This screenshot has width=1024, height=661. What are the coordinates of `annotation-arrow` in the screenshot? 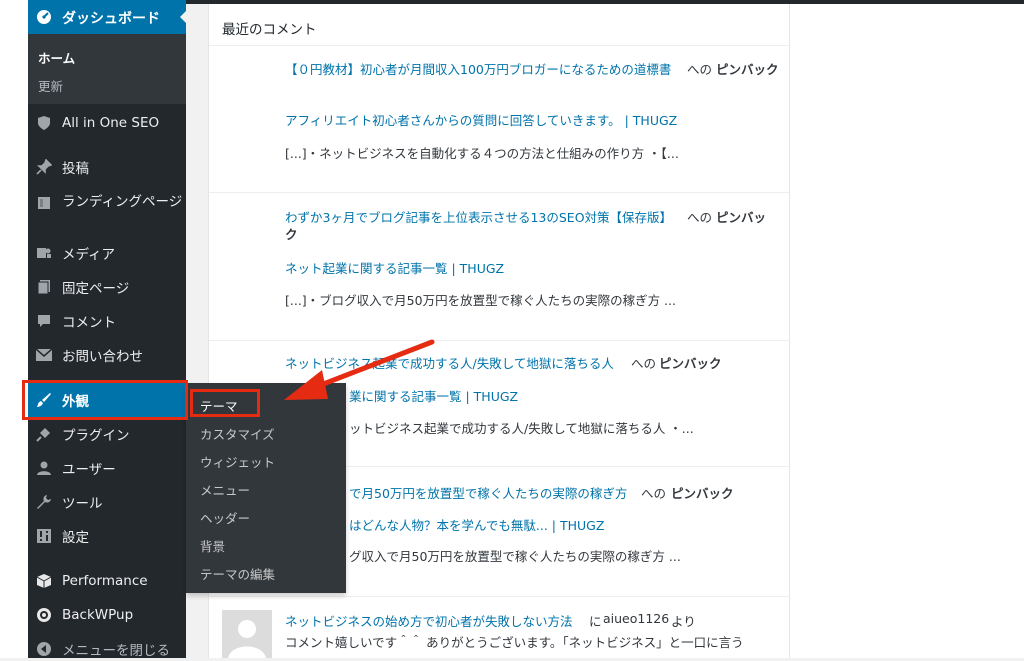 It's located at (359, 369).